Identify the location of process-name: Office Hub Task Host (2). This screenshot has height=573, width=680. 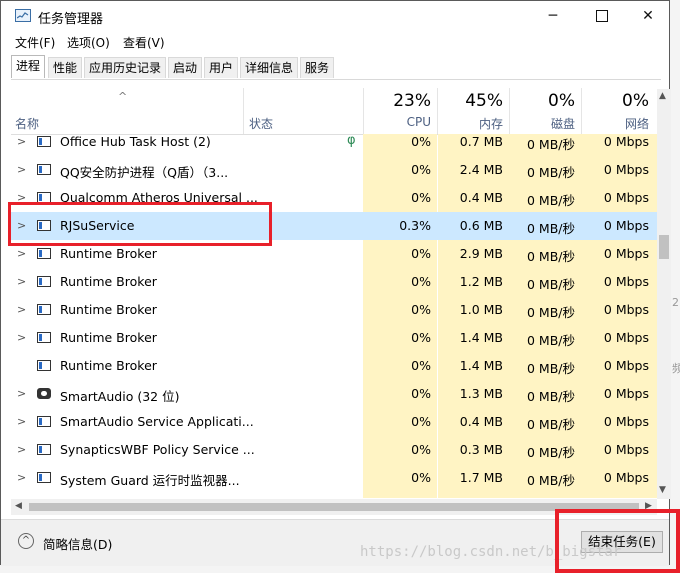
(135, 141).